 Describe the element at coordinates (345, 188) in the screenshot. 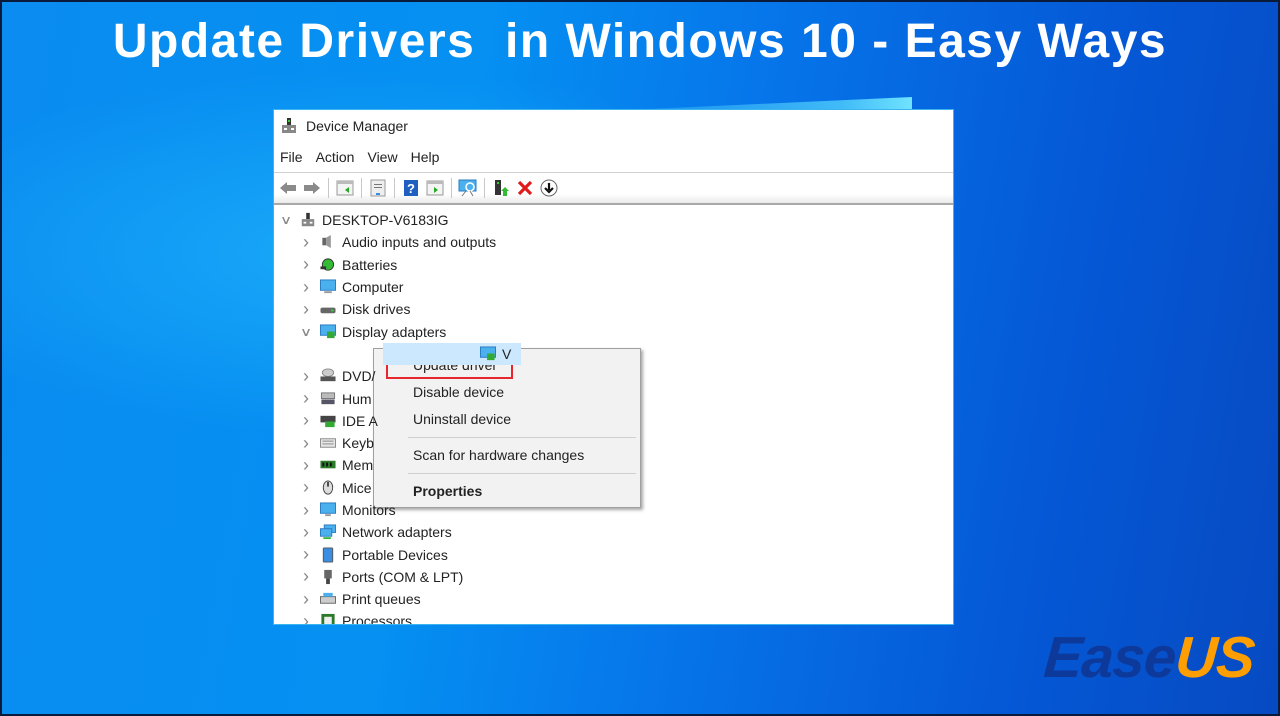

I see `show-hide-console-tree-icon` at that location.